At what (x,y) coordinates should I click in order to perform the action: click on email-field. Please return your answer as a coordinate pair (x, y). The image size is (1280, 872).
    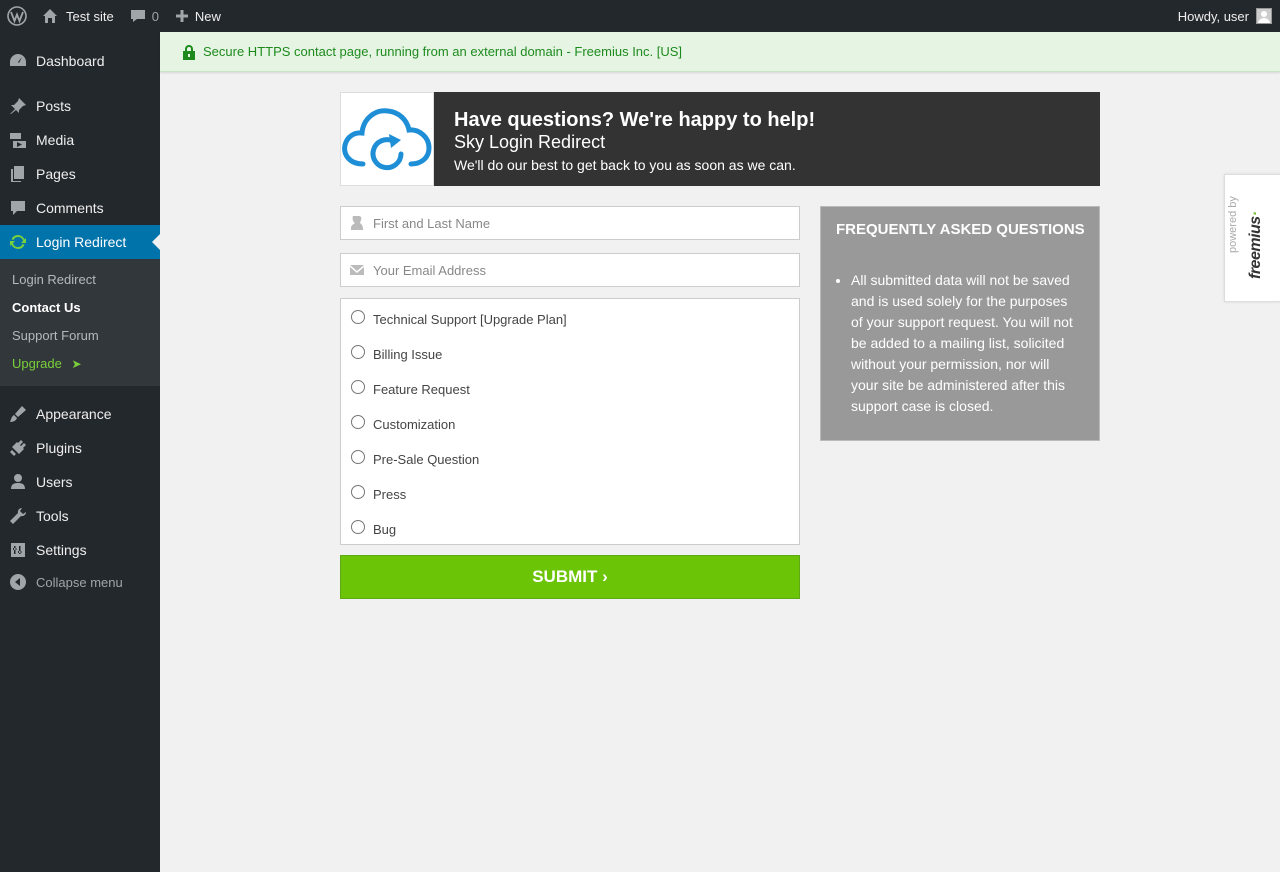
    Looking at the image, I should click on (570, 270).